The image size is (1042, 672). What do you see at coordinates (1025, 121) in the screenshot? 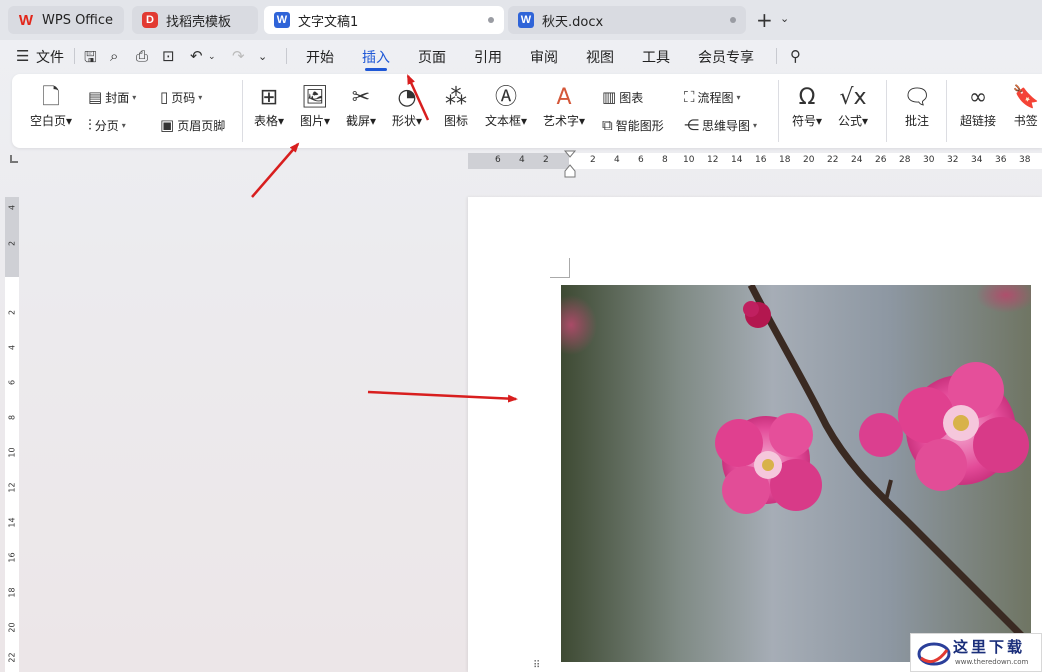
I see `button-label: 书签` at bounding box center [1025, 121].